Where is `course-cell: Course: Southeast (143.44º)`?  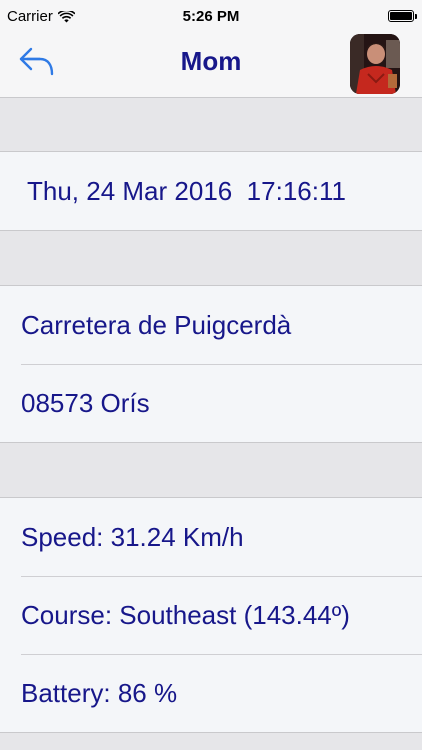
course-cell: Course: Southeast (143.44º) is located at coordinates (211, 615).